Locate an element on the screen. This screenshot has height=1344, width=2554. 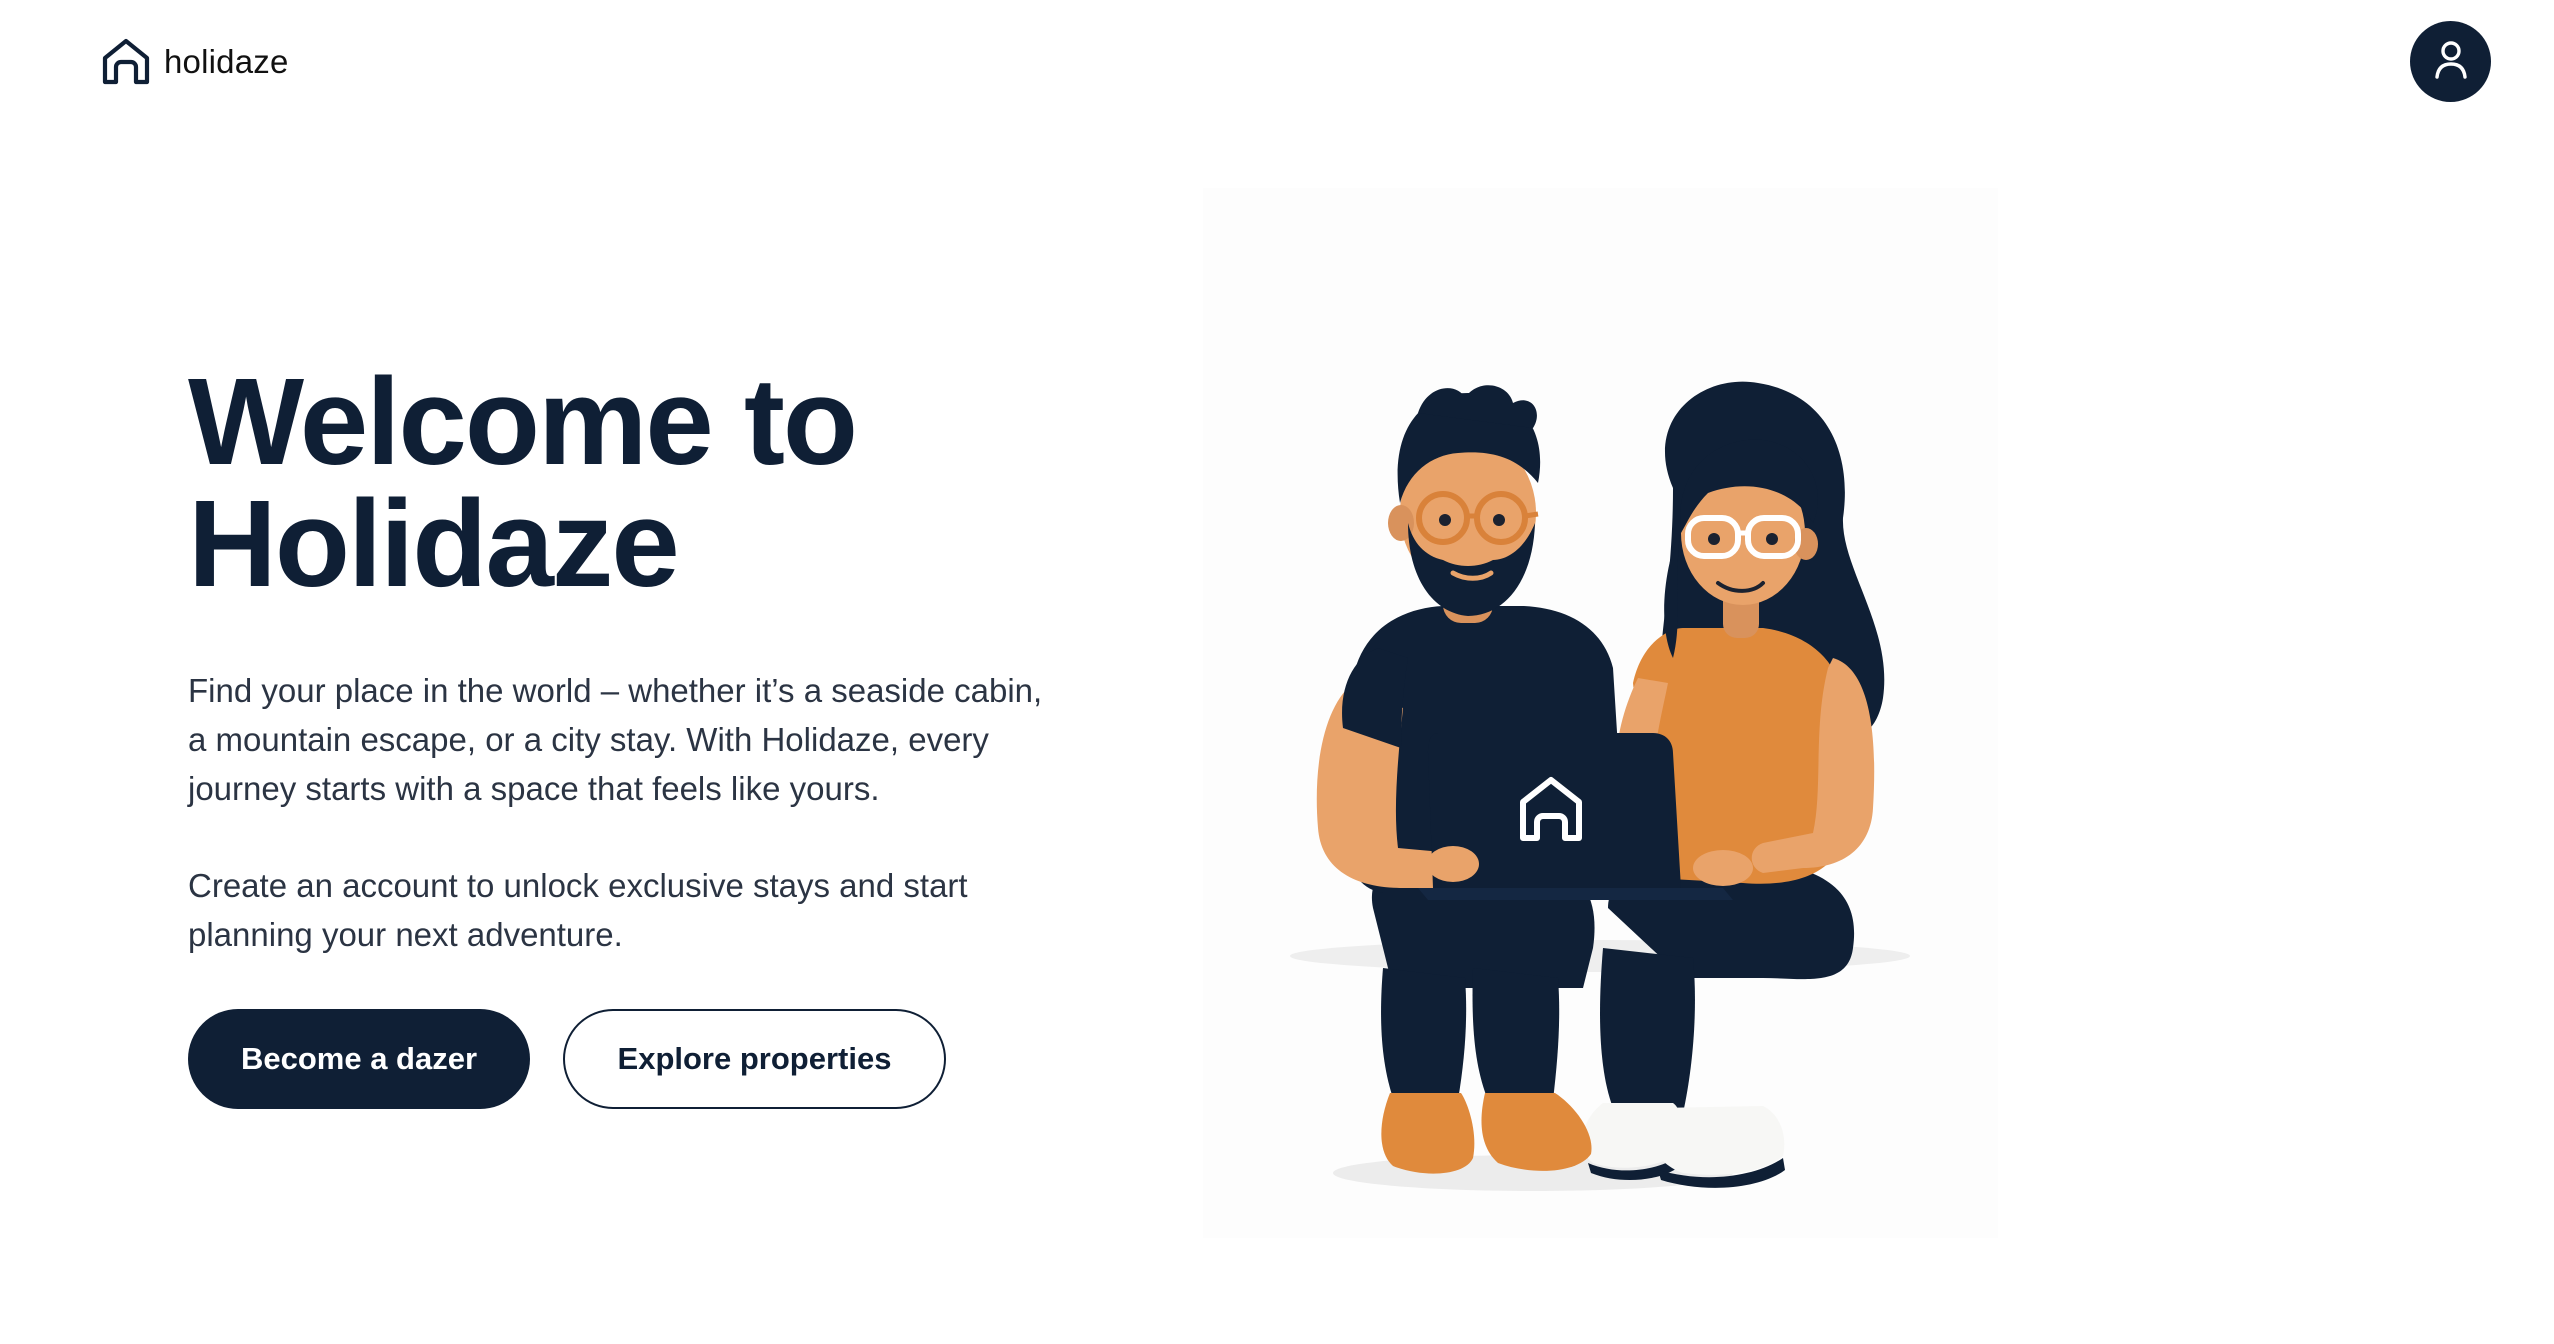
explore-properties-button: Explore properties is located at coordinates (754, 1059).